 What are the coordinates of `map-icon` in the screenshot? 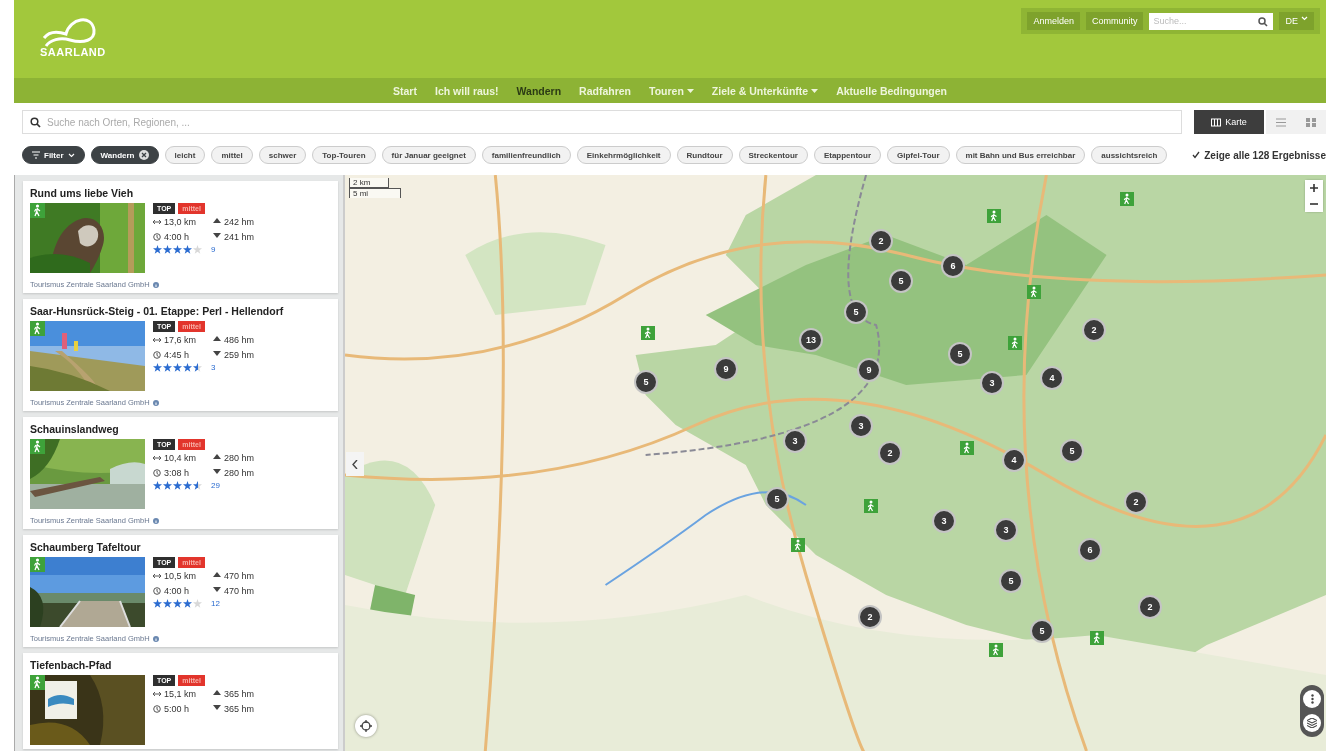 It's located at (1216, 122).